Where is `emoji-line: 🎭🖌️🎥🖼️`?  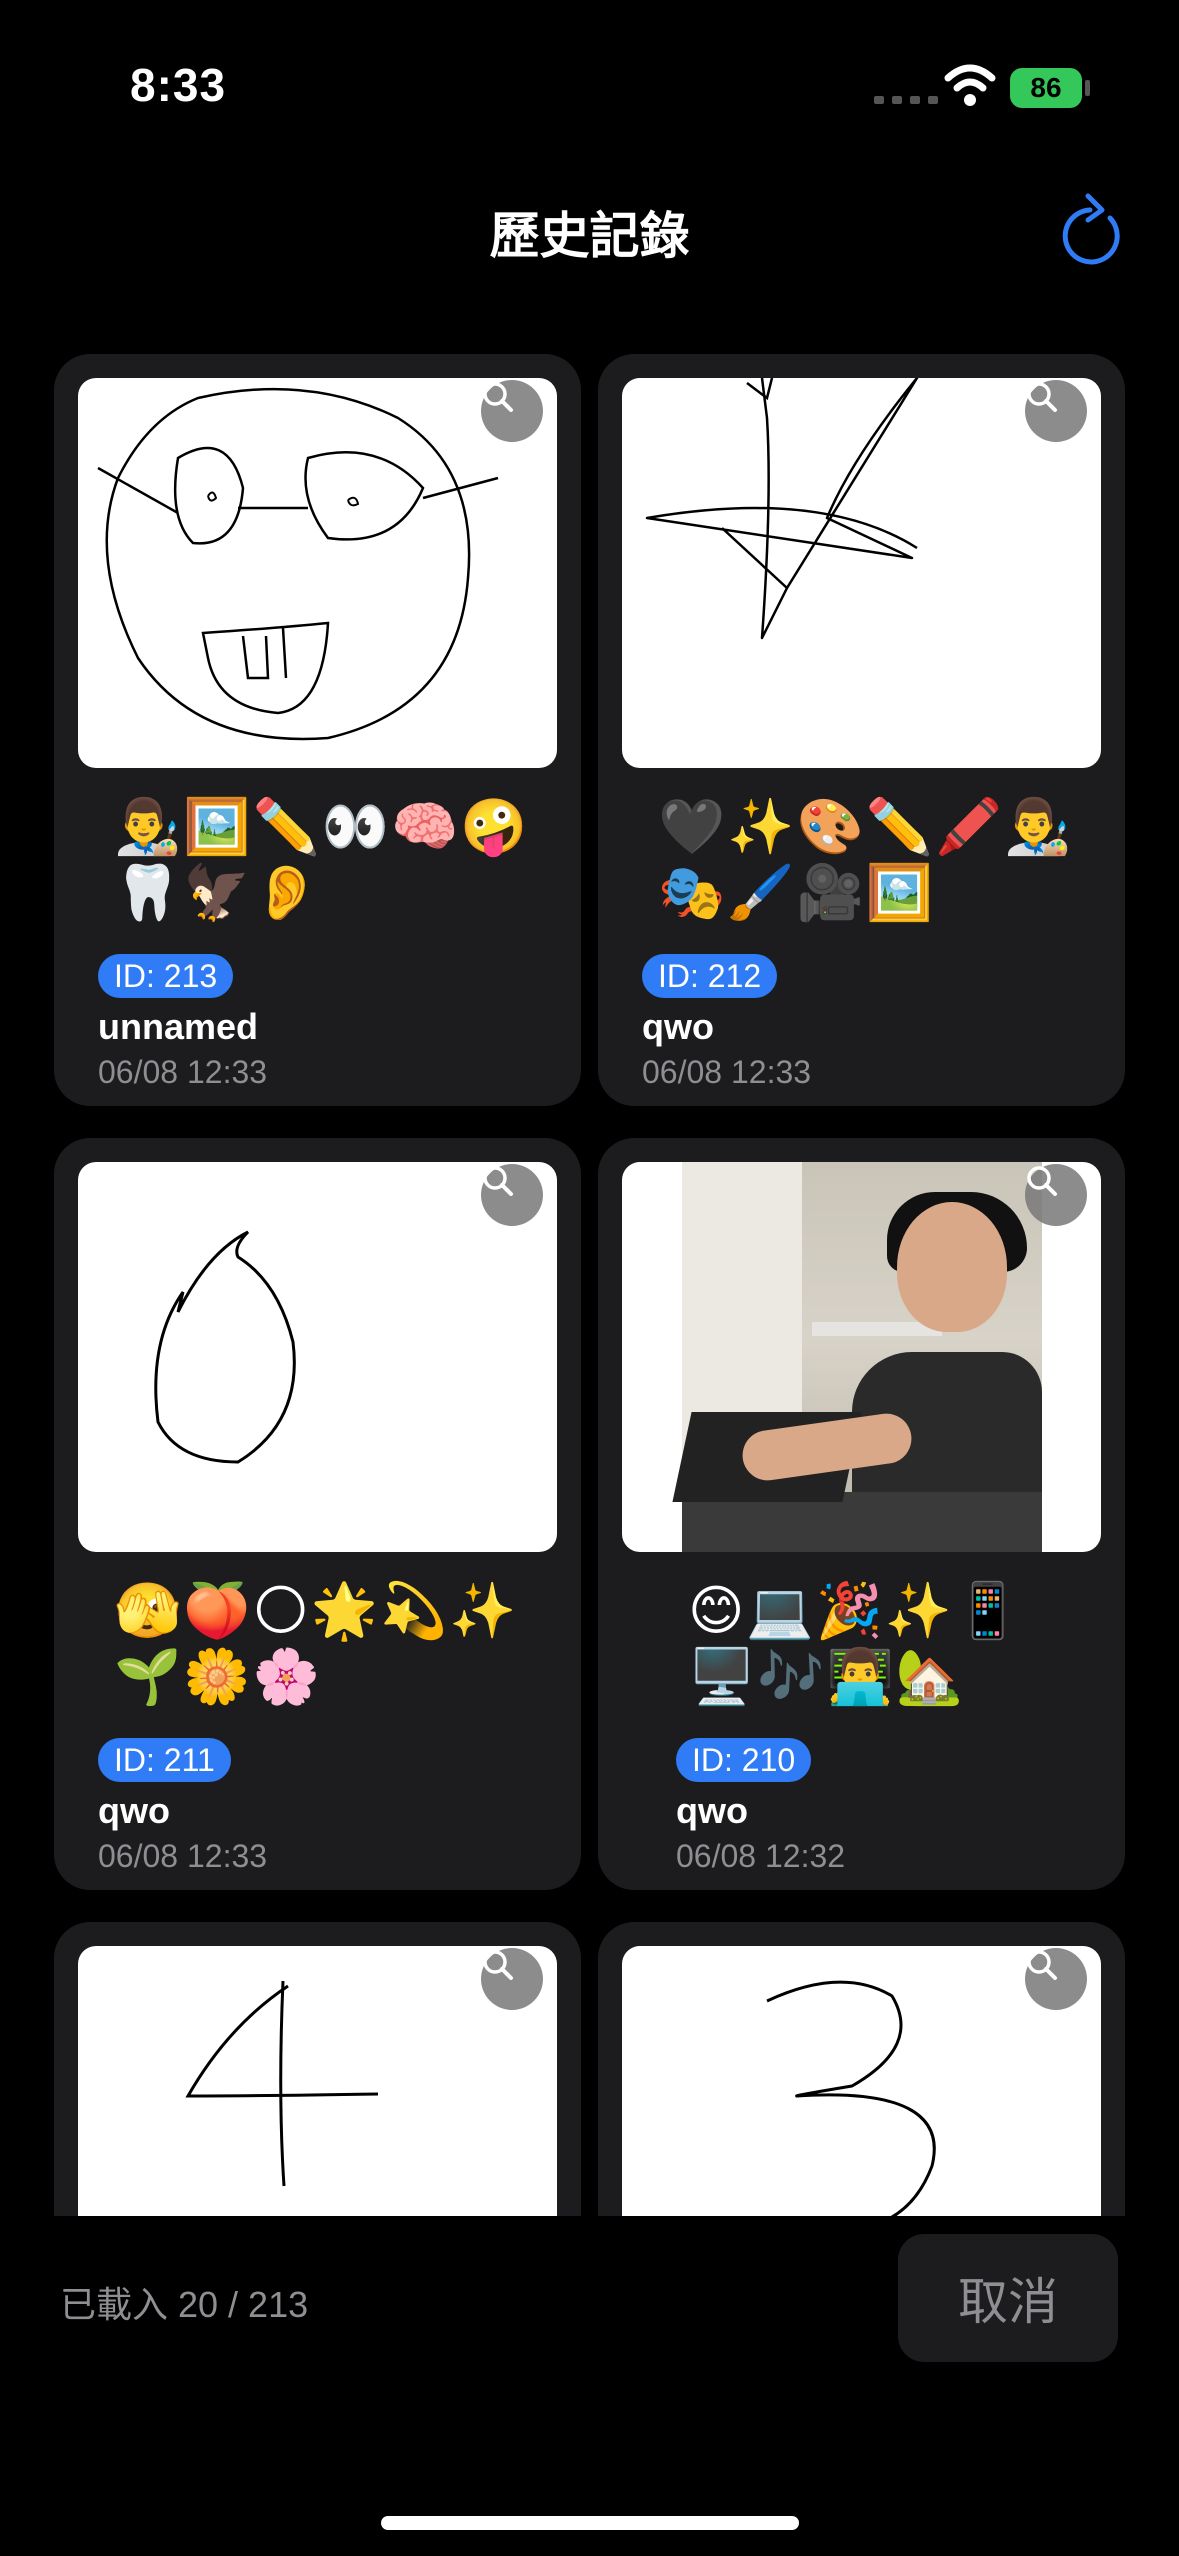 emoji-line: 🎭🖌️🎥🖼️ is located at coordinates (796, 892).